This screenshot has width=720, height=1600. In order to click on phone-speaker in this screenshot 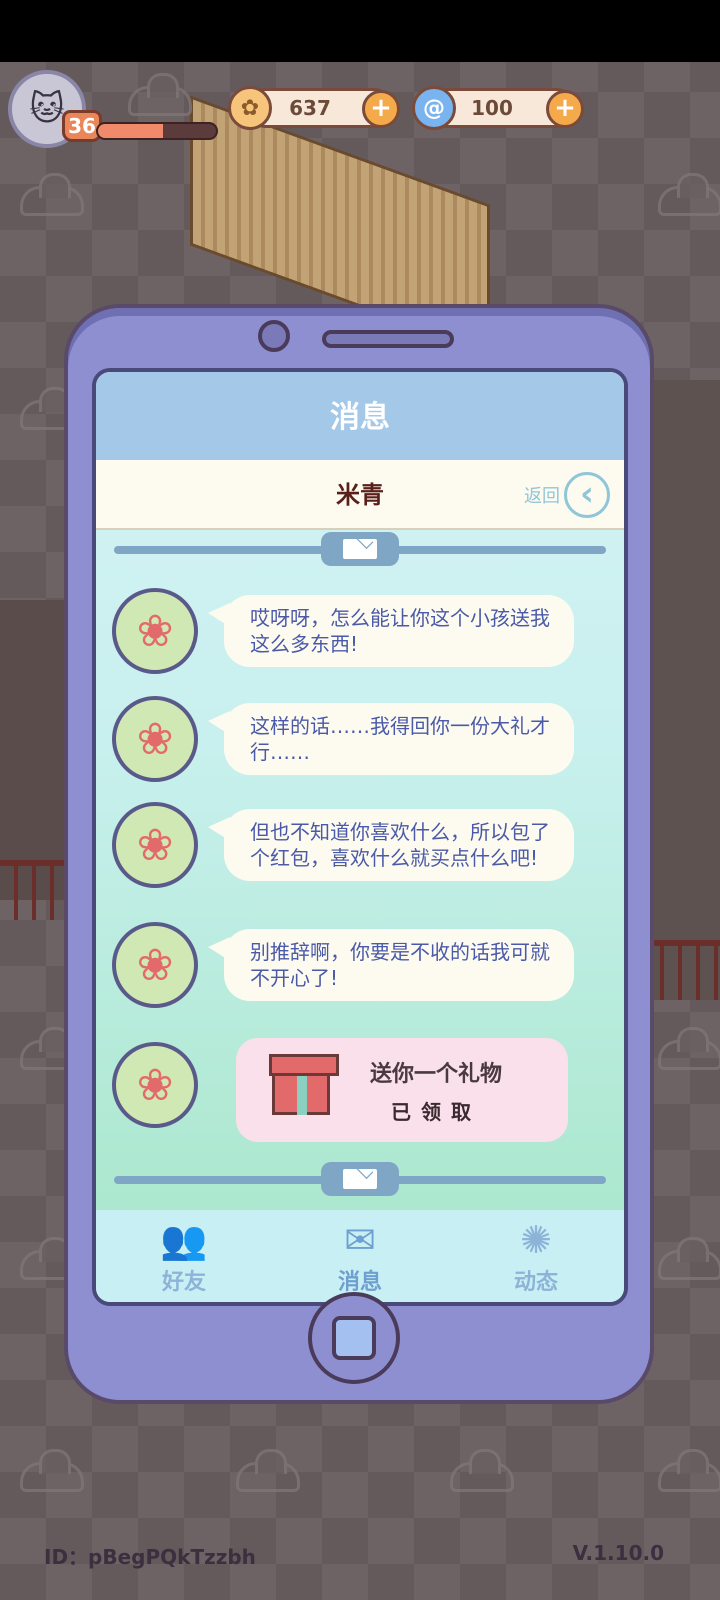, I will do `click(388, 339)`.